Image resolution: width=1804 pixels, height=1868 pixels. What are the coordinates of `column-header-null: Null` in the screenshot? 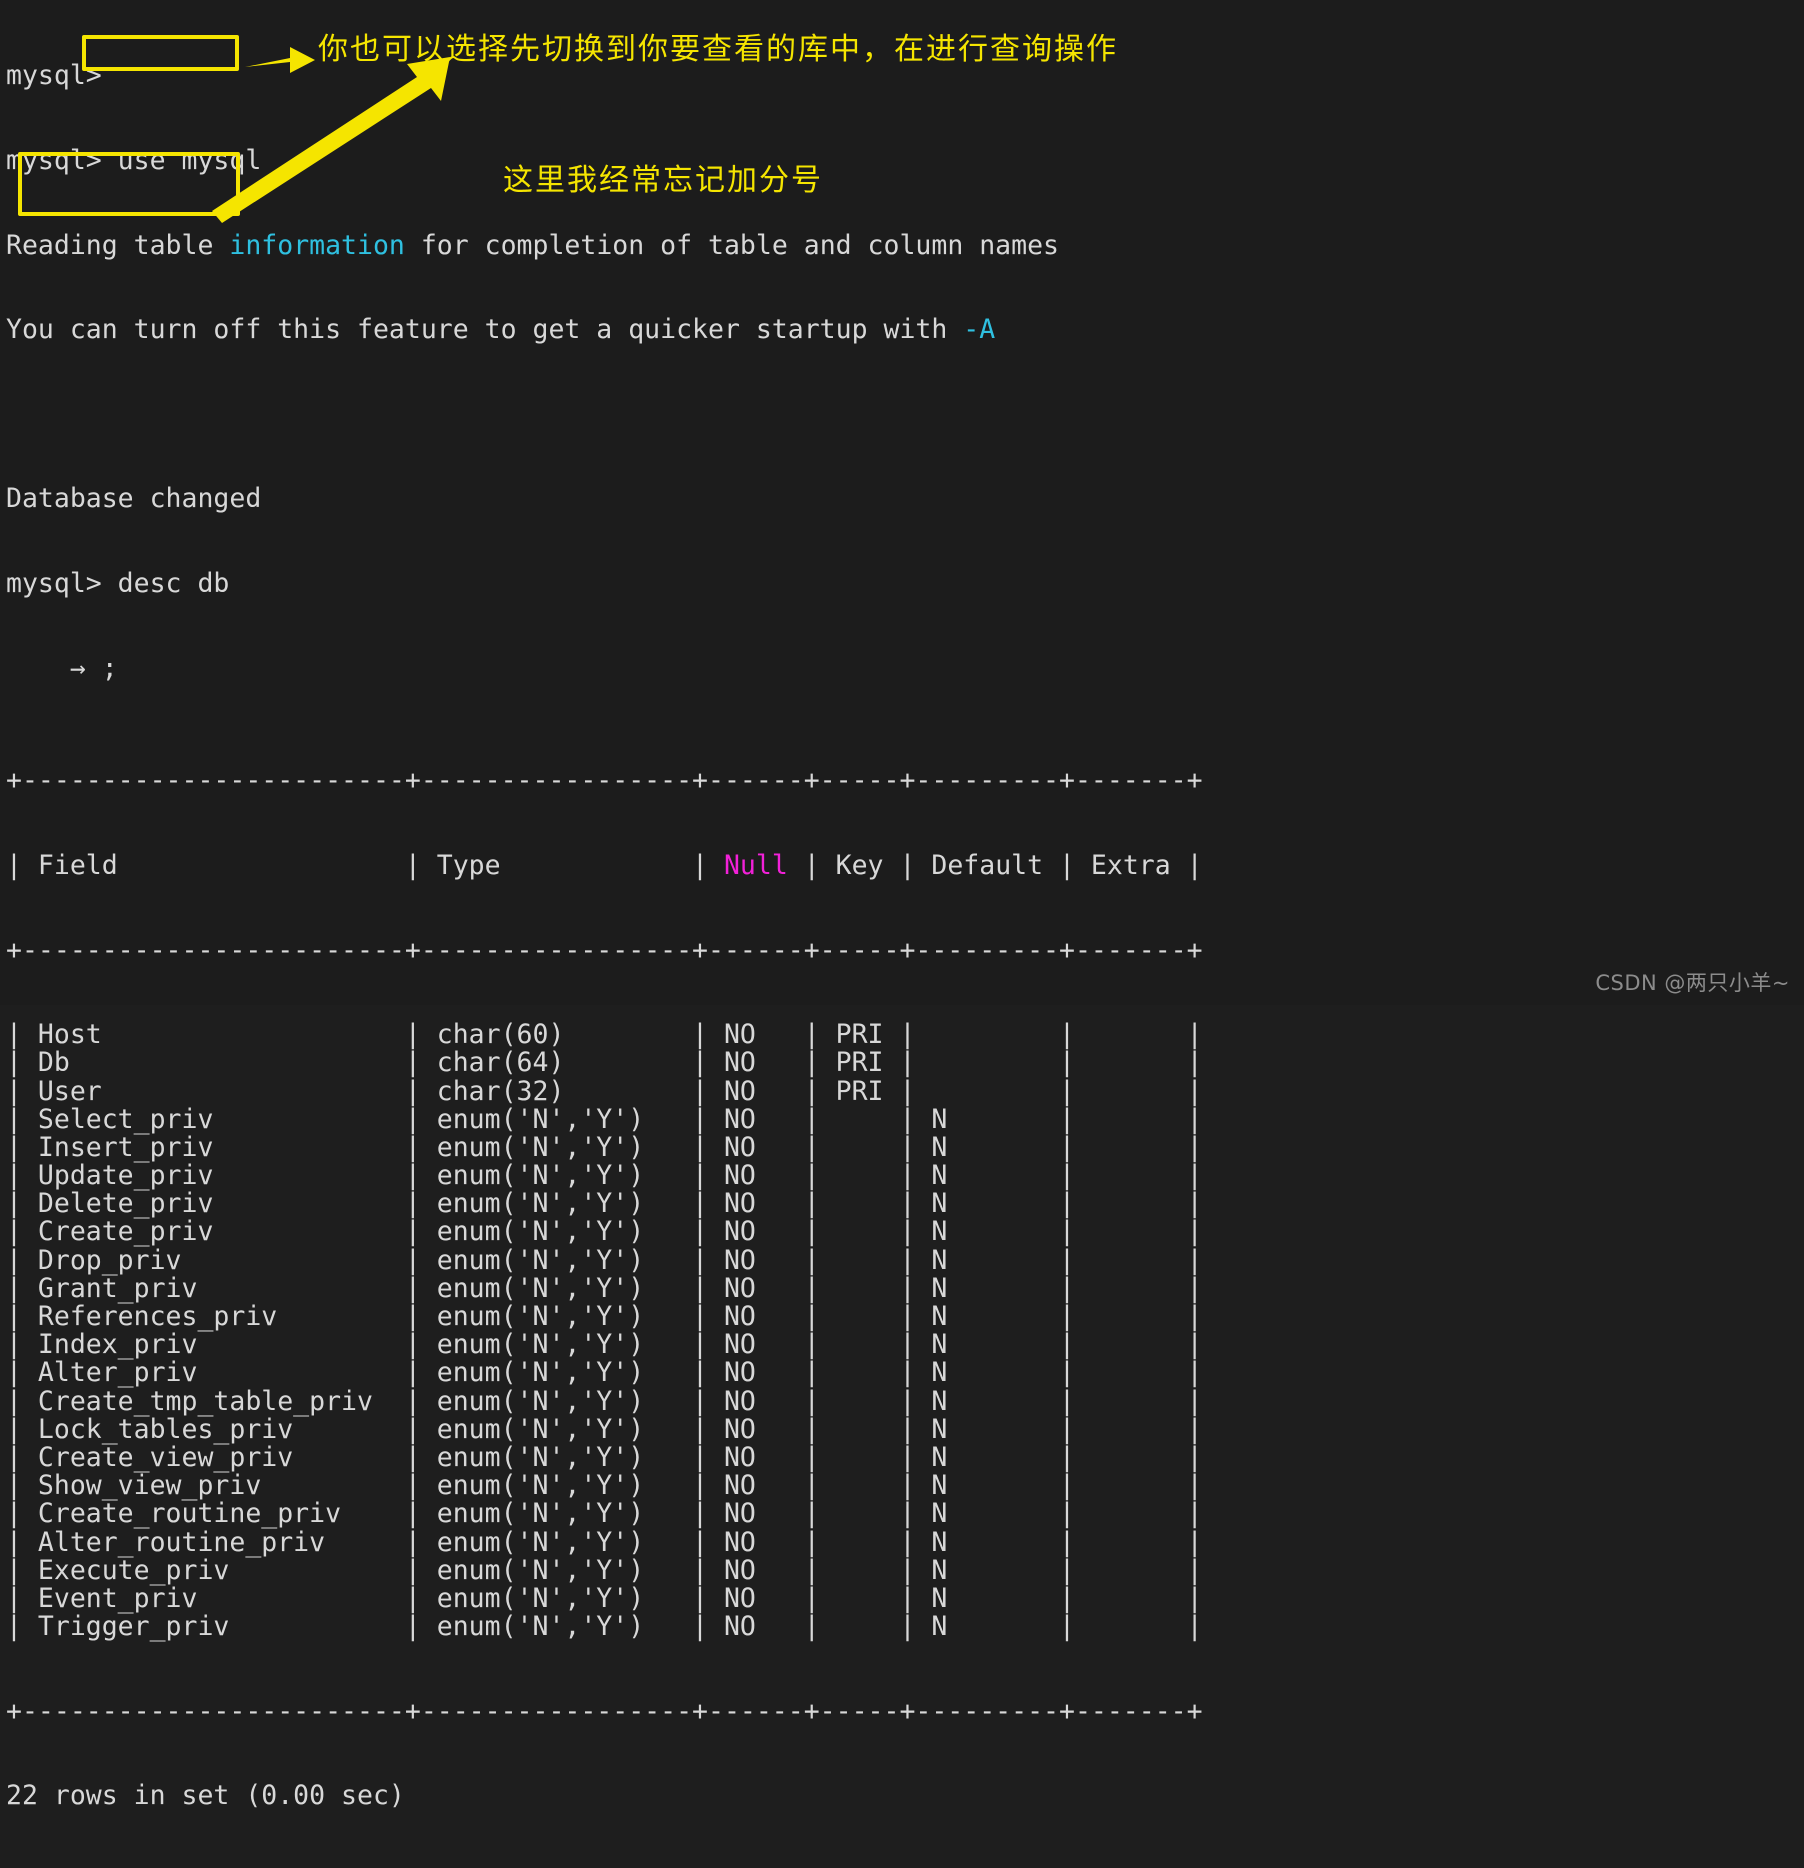 It's located at (755, 865).